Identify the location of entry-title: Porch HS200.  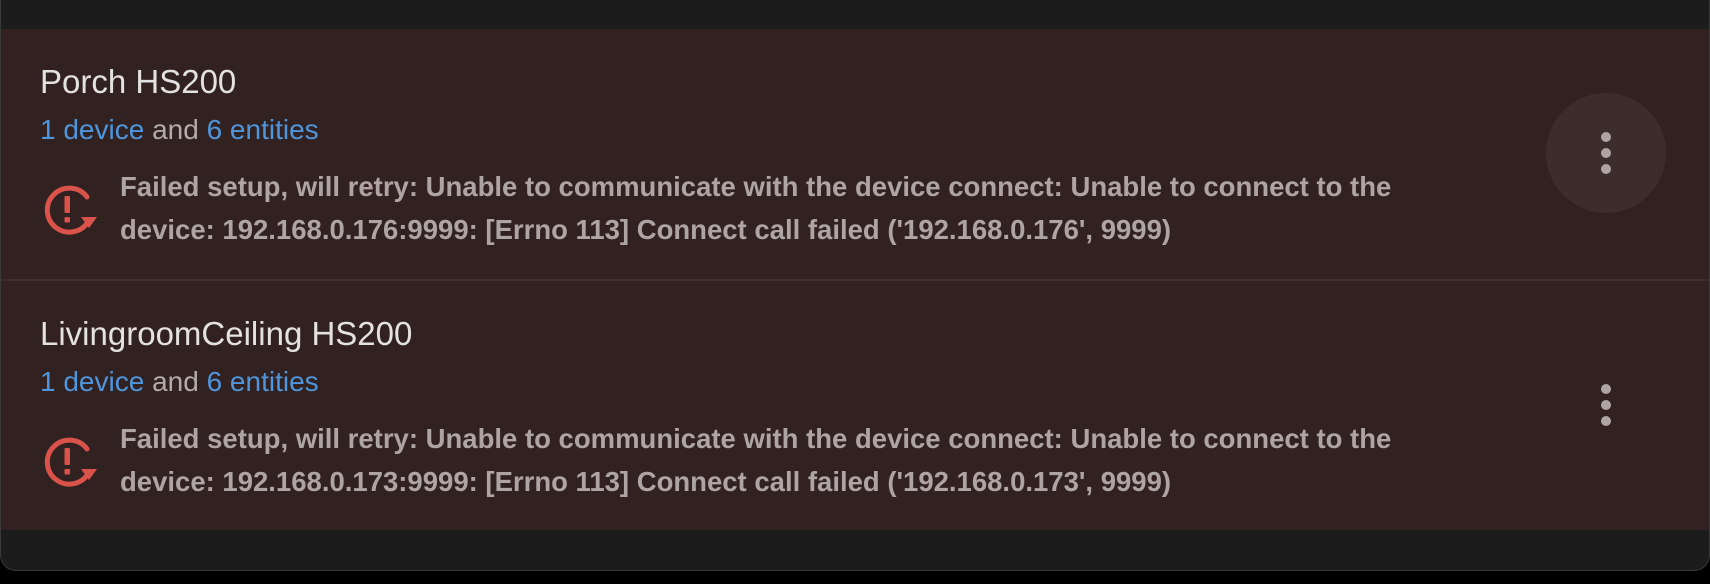
(138, 81).